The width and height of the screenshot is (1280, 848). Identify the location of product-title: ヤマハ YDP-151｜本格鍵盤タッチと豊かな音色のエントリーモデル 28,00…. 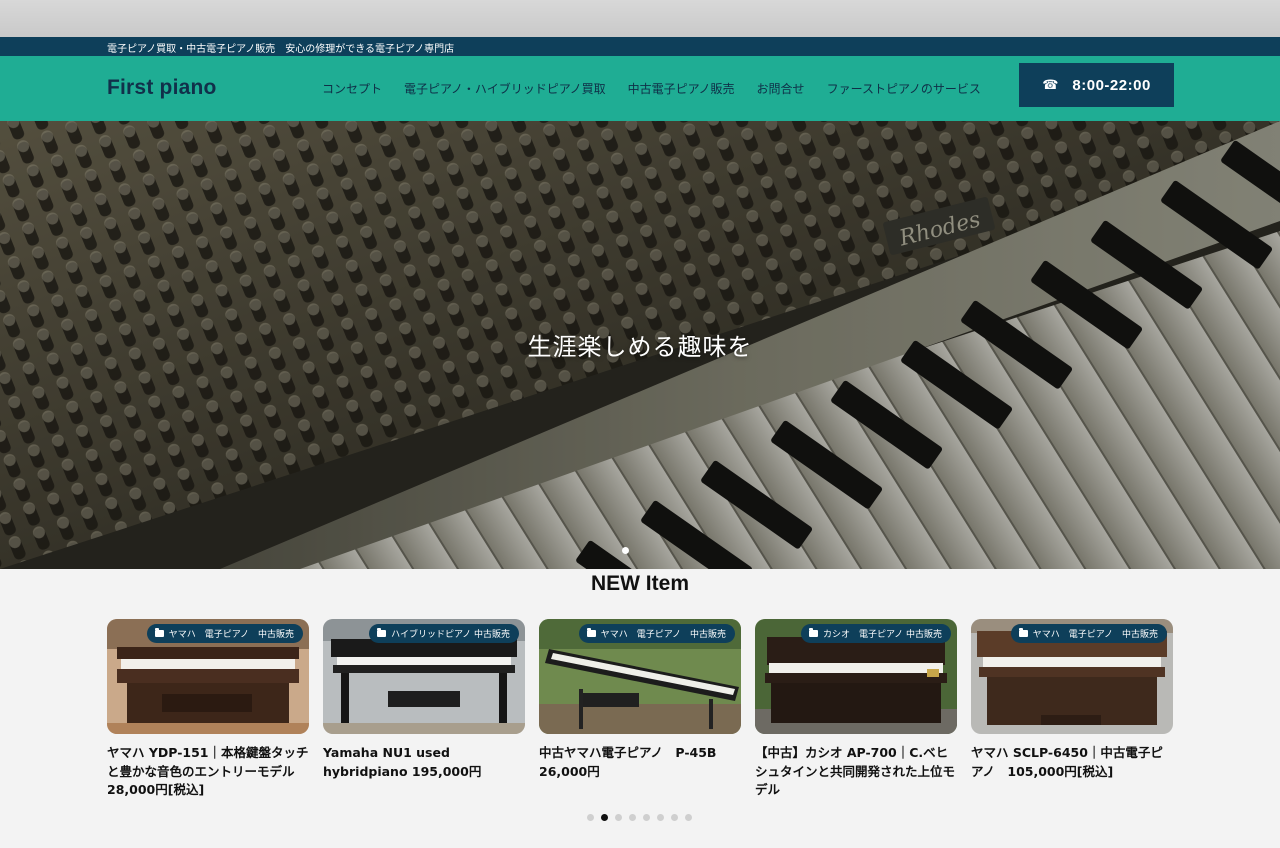
(208, 772).